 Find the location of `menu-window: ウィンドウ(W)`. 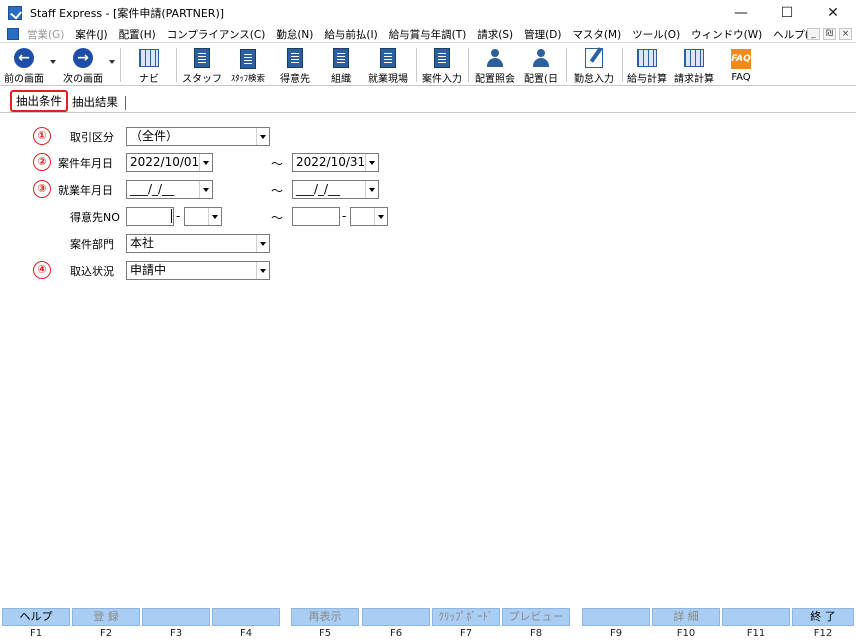

menu-window: ウィンドウ(W) is located at coordinates (726, 34).